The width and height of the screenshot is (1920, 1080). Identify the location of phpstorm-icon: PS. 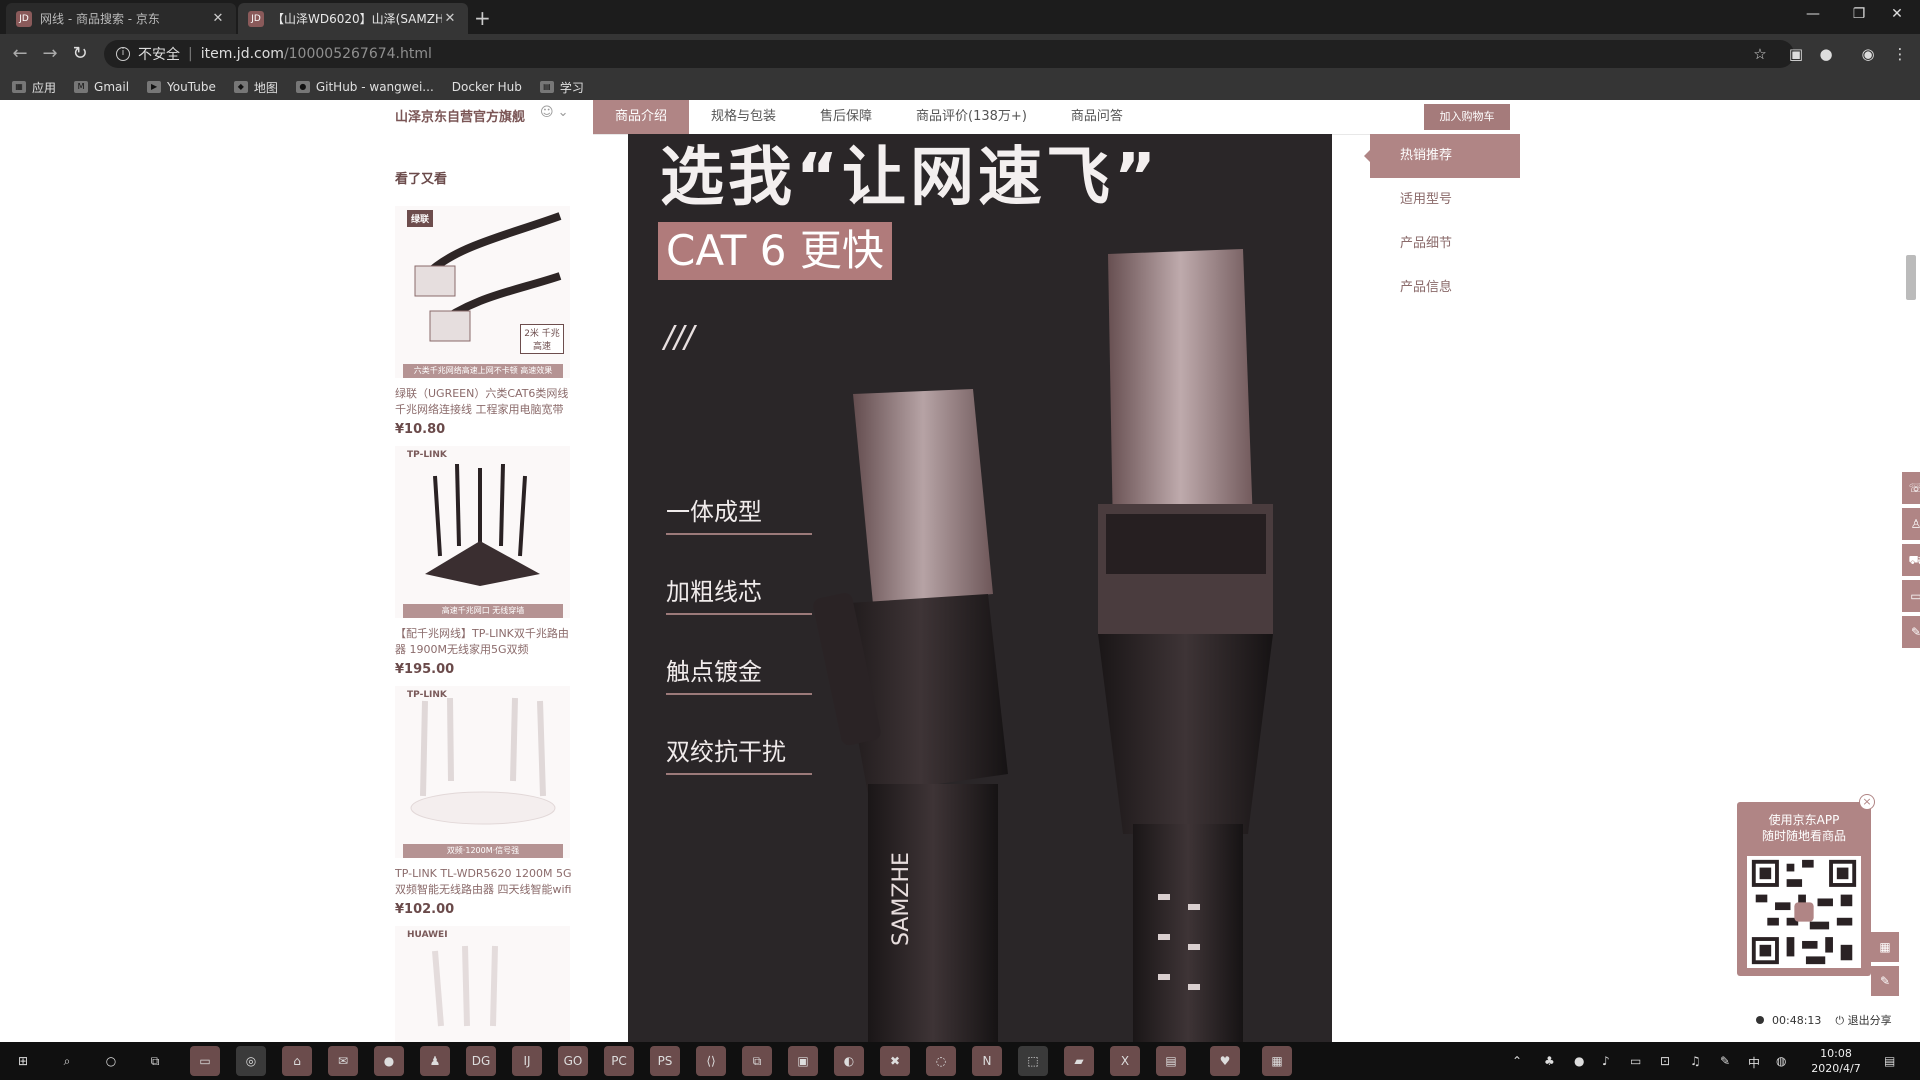
(665, 1061).